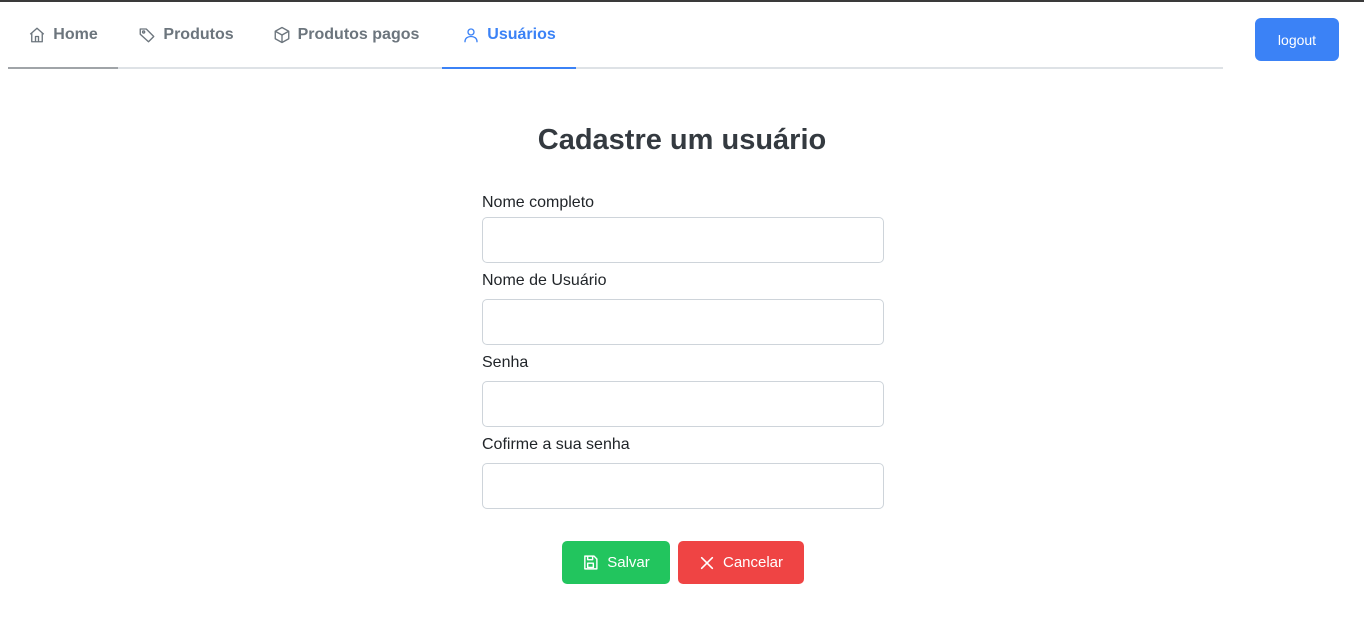  I want to click on confirm-password-label: Cofirme a sua senha, so click(556, 444).